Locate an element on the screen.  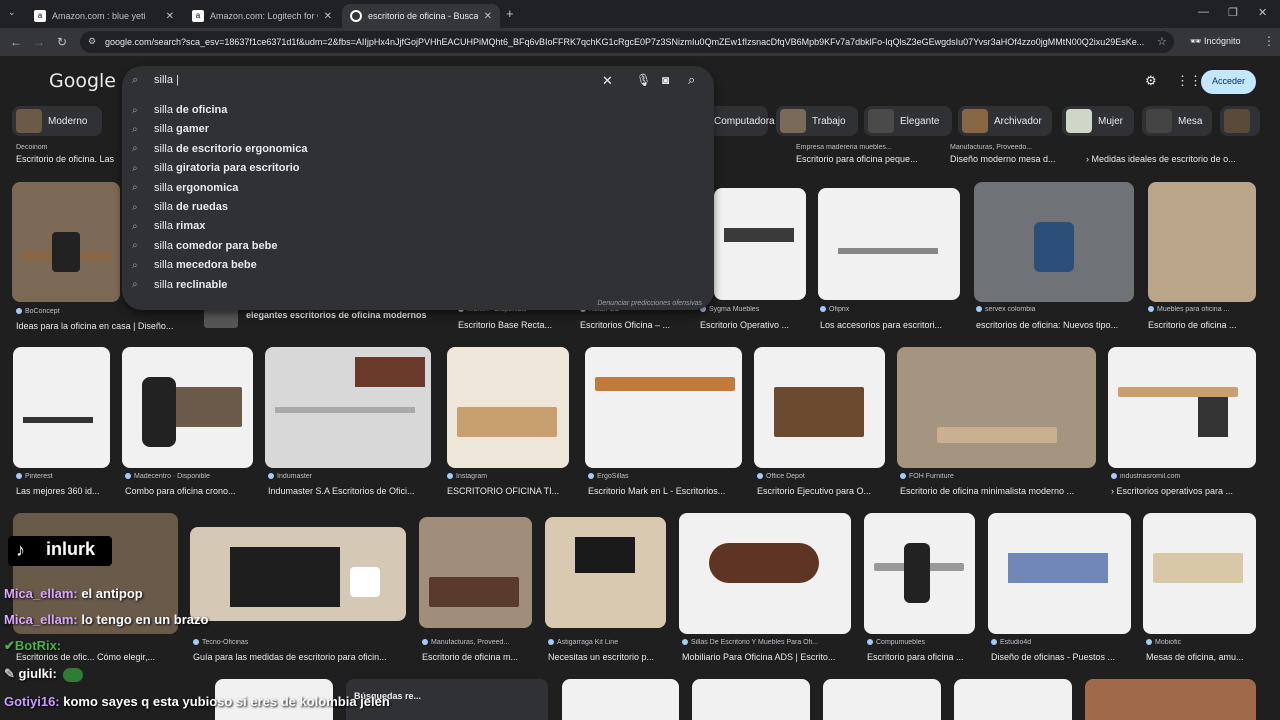
amazon-favicon-icon: a is located at coordinates (198, 16).